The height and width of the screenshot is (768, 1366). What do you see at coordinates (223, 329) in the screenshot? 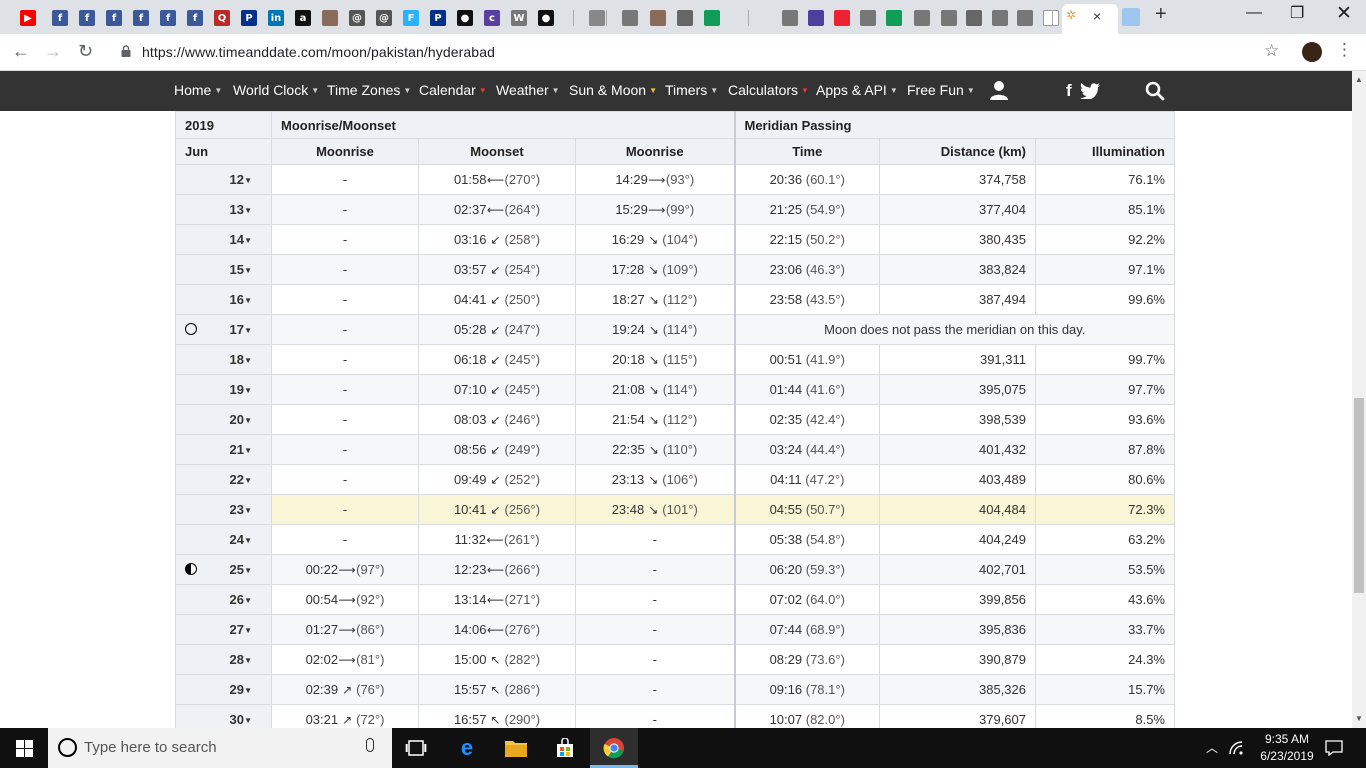
I see `day-cell: 17 ▼` at bounding box center [223, 329].